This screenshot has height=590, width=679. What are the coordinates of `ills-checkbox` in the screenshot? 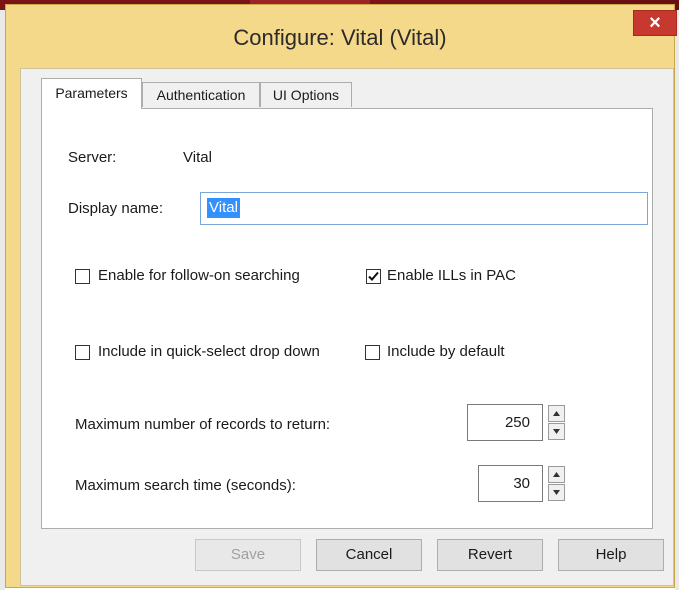 It's located at (373, 276).